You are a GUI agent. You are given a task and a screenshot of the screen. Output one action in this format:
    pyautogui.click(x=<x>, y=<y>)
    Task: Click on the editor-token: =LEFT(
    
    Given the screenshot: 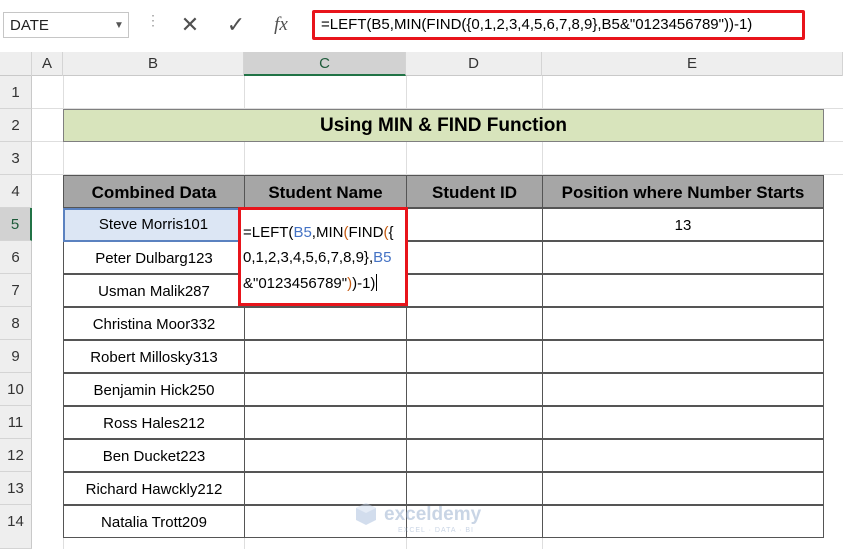 What is the action you would take?
    pyautogui.click(x=268, y=232)
    